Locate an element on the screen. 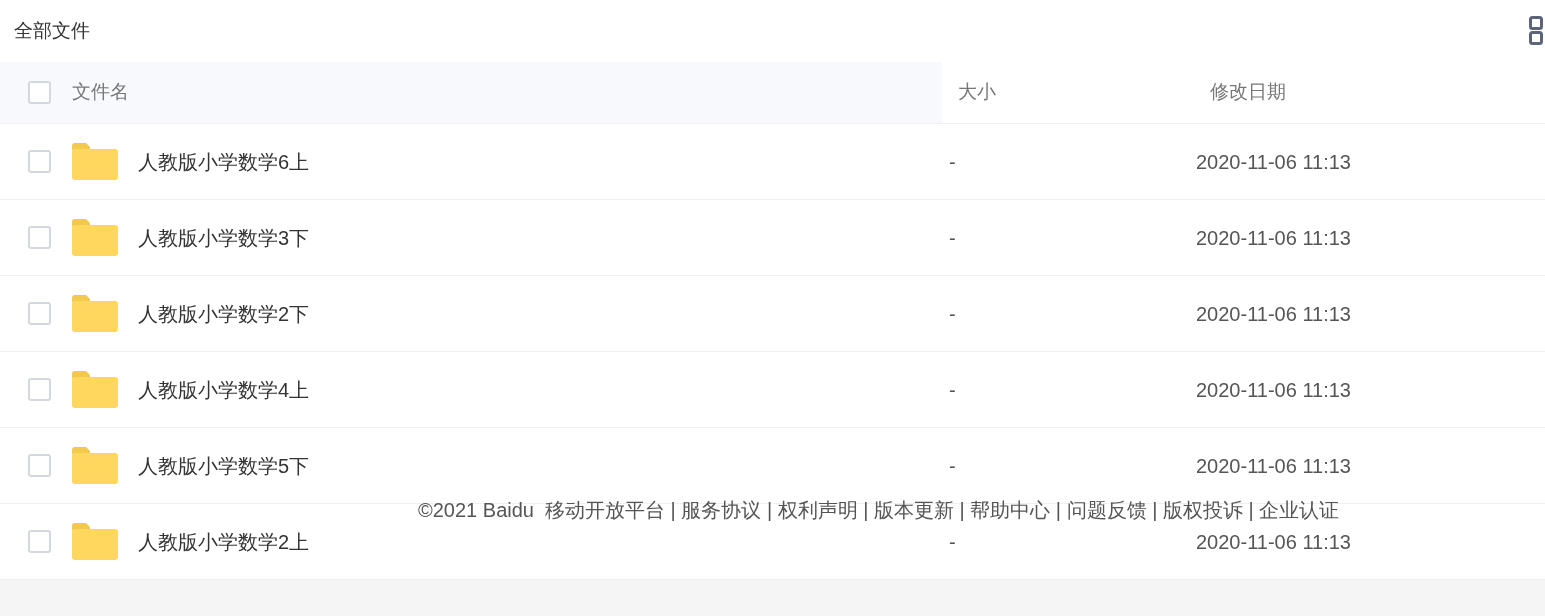 This screenshot has height=616, width=1545. file-name: 人教版小学数学3下 is located at coordinates (543, 237).